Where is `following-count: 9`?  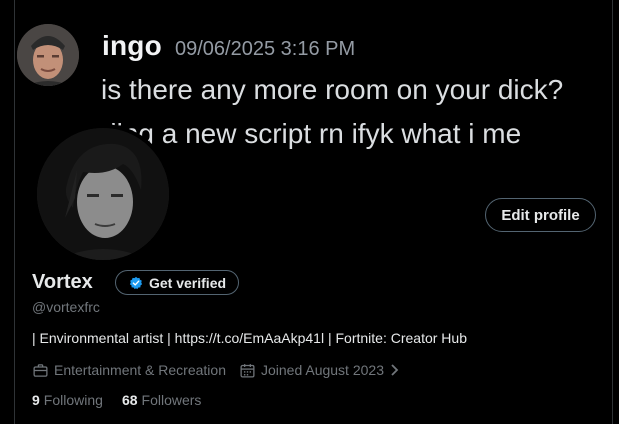 following-count: 9 is located at coordinates (36, 400).